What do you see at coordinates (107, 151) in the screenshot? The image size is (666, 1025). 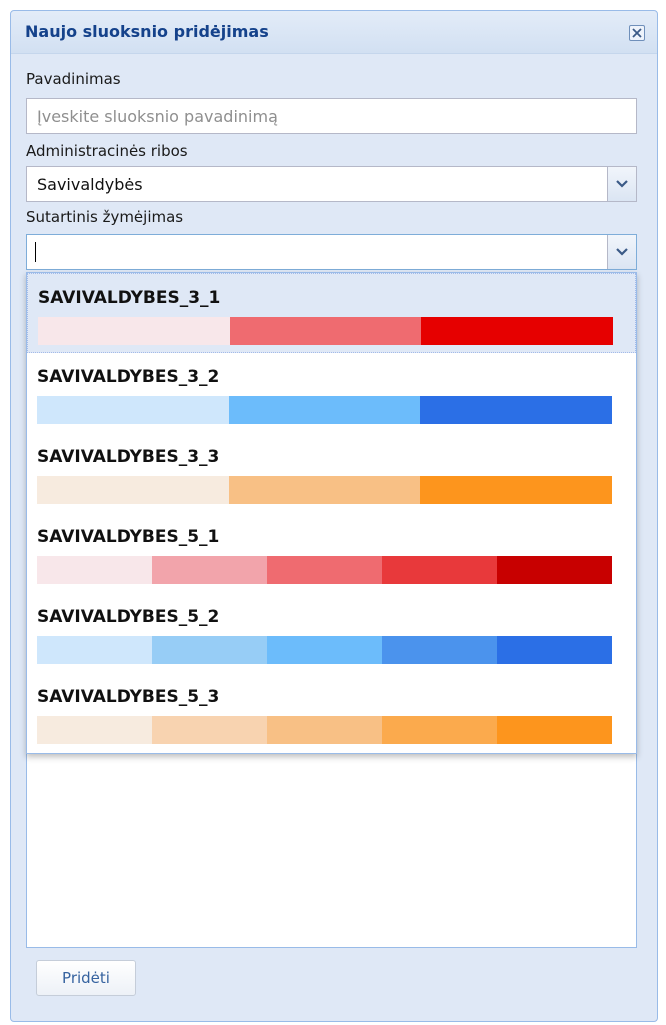 I see `admin-bounds-label: Administracinės ribos` at bounding box center [107, 151].